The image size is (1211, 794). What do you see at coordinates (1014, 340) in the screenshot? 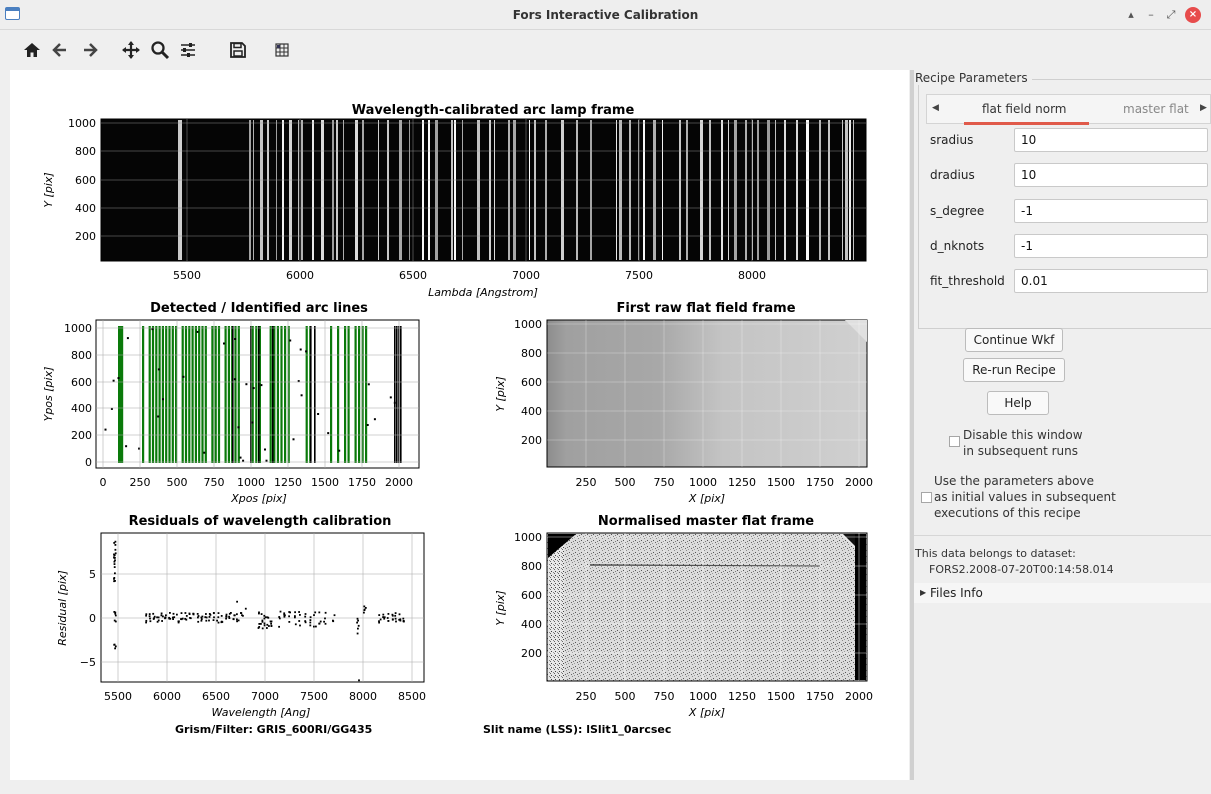
I see `continue-workflow-button: Continue Wkf` at bounding box center [1014, 340].